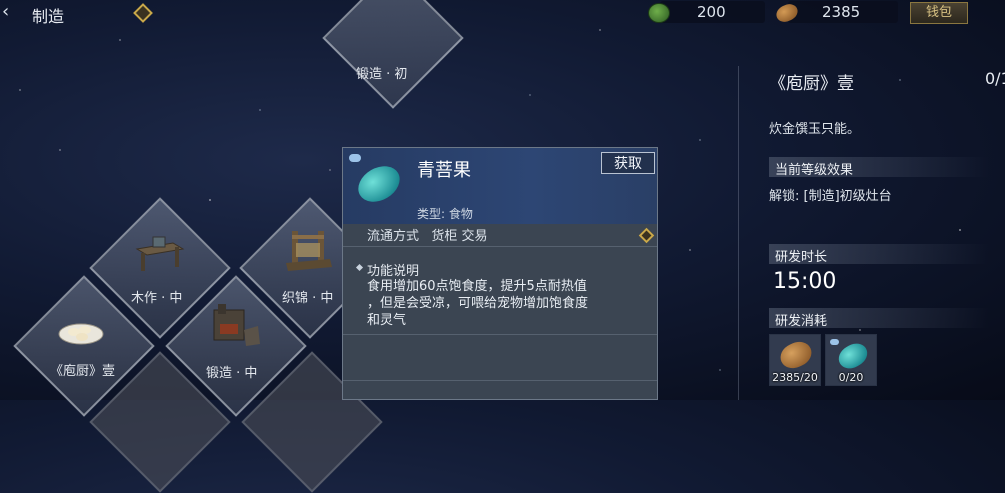 The image size is (1005, 493). I want to click on tile-label-forge-basic: 锻造 · 初, so click(382, 74).